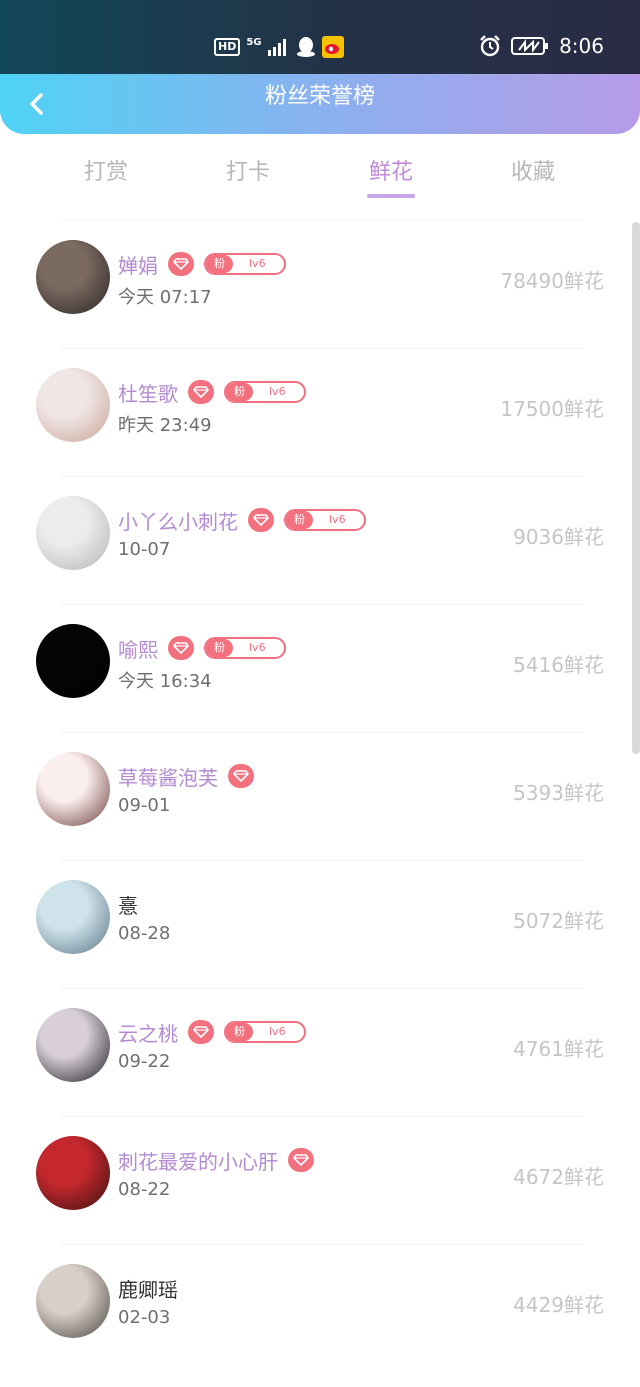  Describe the element at coordinates (178, 520) in the screenshot. I see `user-name: 小丫么小刺花` at that location.